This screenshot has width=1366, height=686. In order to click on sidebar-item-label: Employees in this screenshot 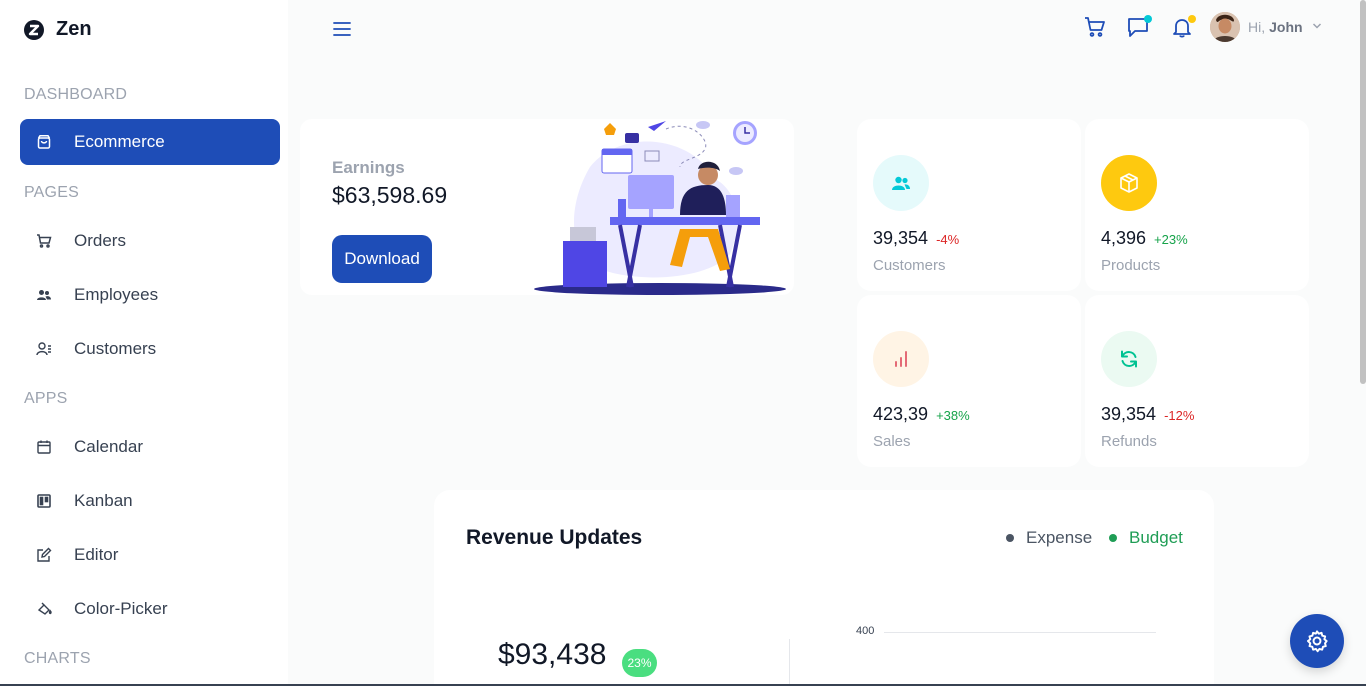, I will do `click(116, 294)`.